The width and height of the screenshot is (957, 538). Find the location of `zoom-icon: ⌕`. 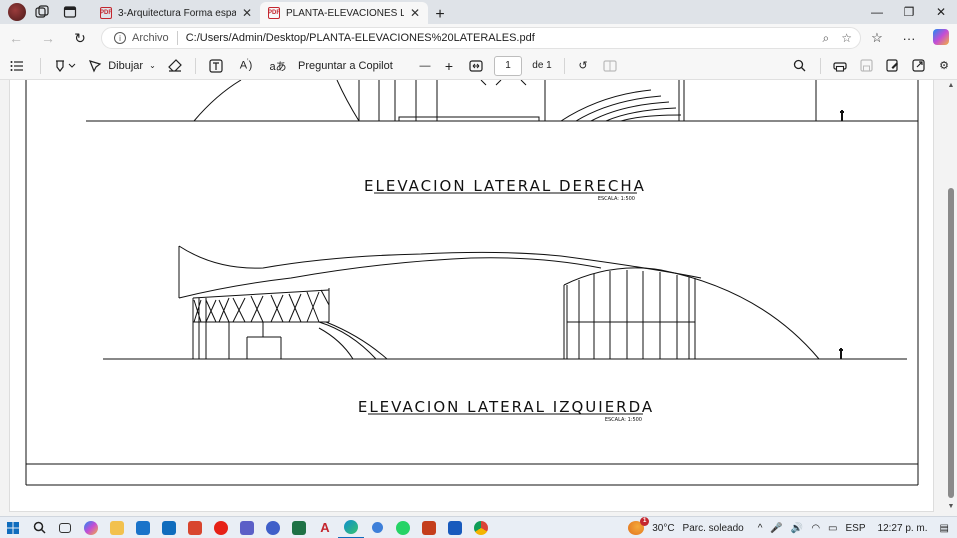

zoom-icon: ⌕ is located at coordinates (826, 38).